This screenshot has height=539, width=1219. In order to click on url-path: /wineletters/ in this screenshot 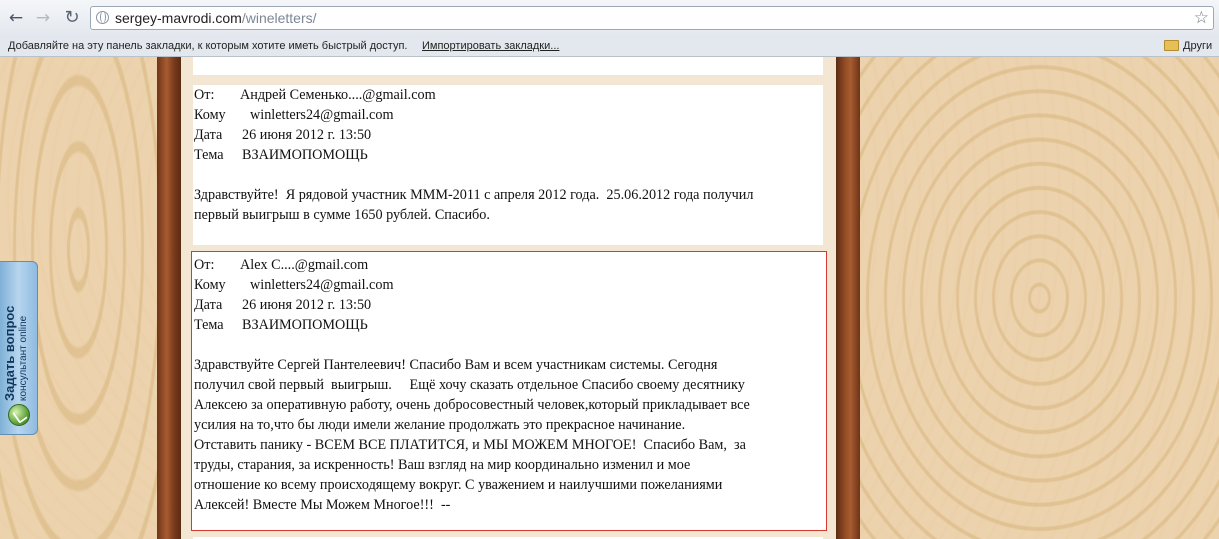, I will do `click(279, 18)`.